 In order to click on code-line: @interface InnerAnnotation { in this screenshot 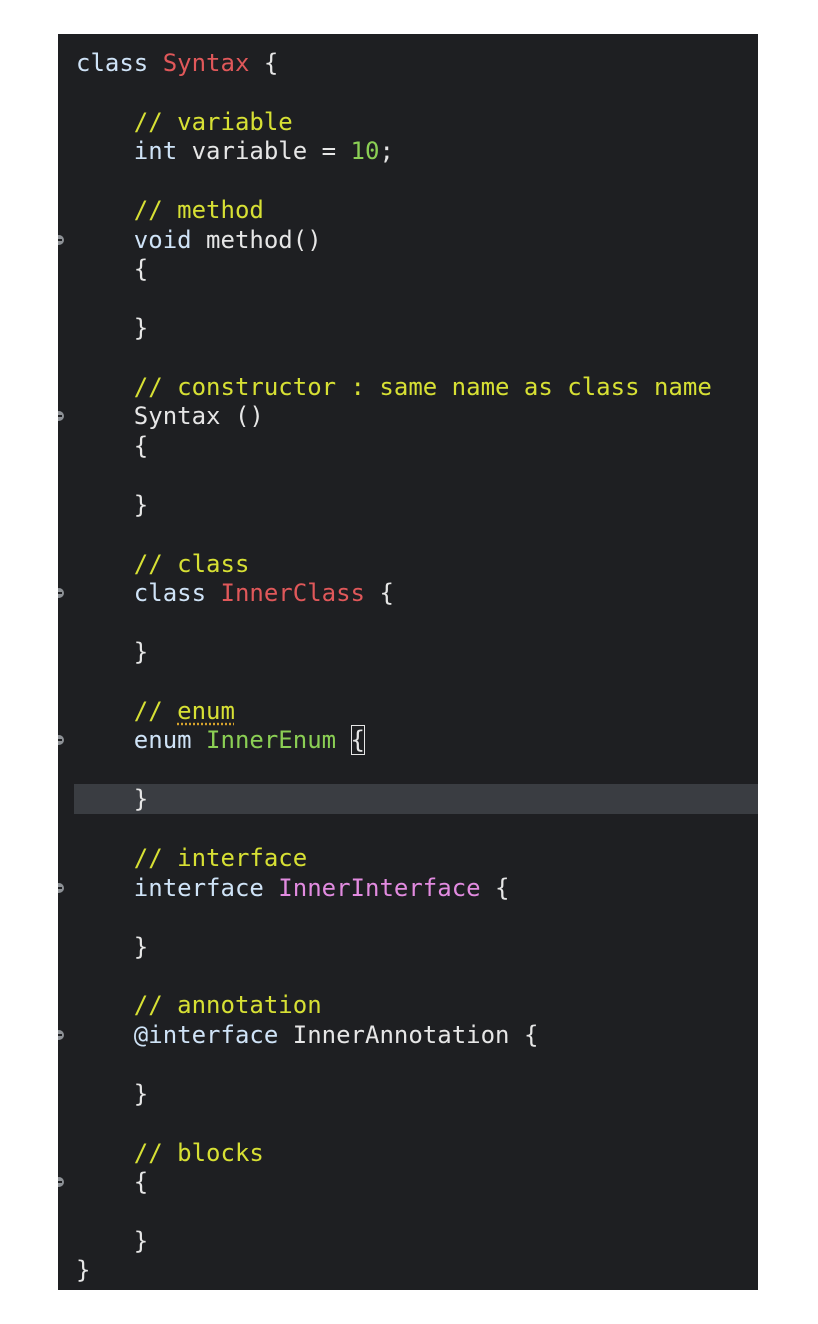, I will do `click(408, 1035)`.